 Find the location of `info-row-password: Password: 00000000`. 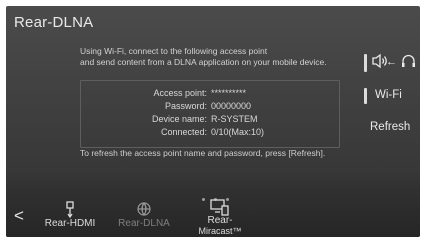

info-row-password: Password: 00000000 is located at coordinates (196, 107).